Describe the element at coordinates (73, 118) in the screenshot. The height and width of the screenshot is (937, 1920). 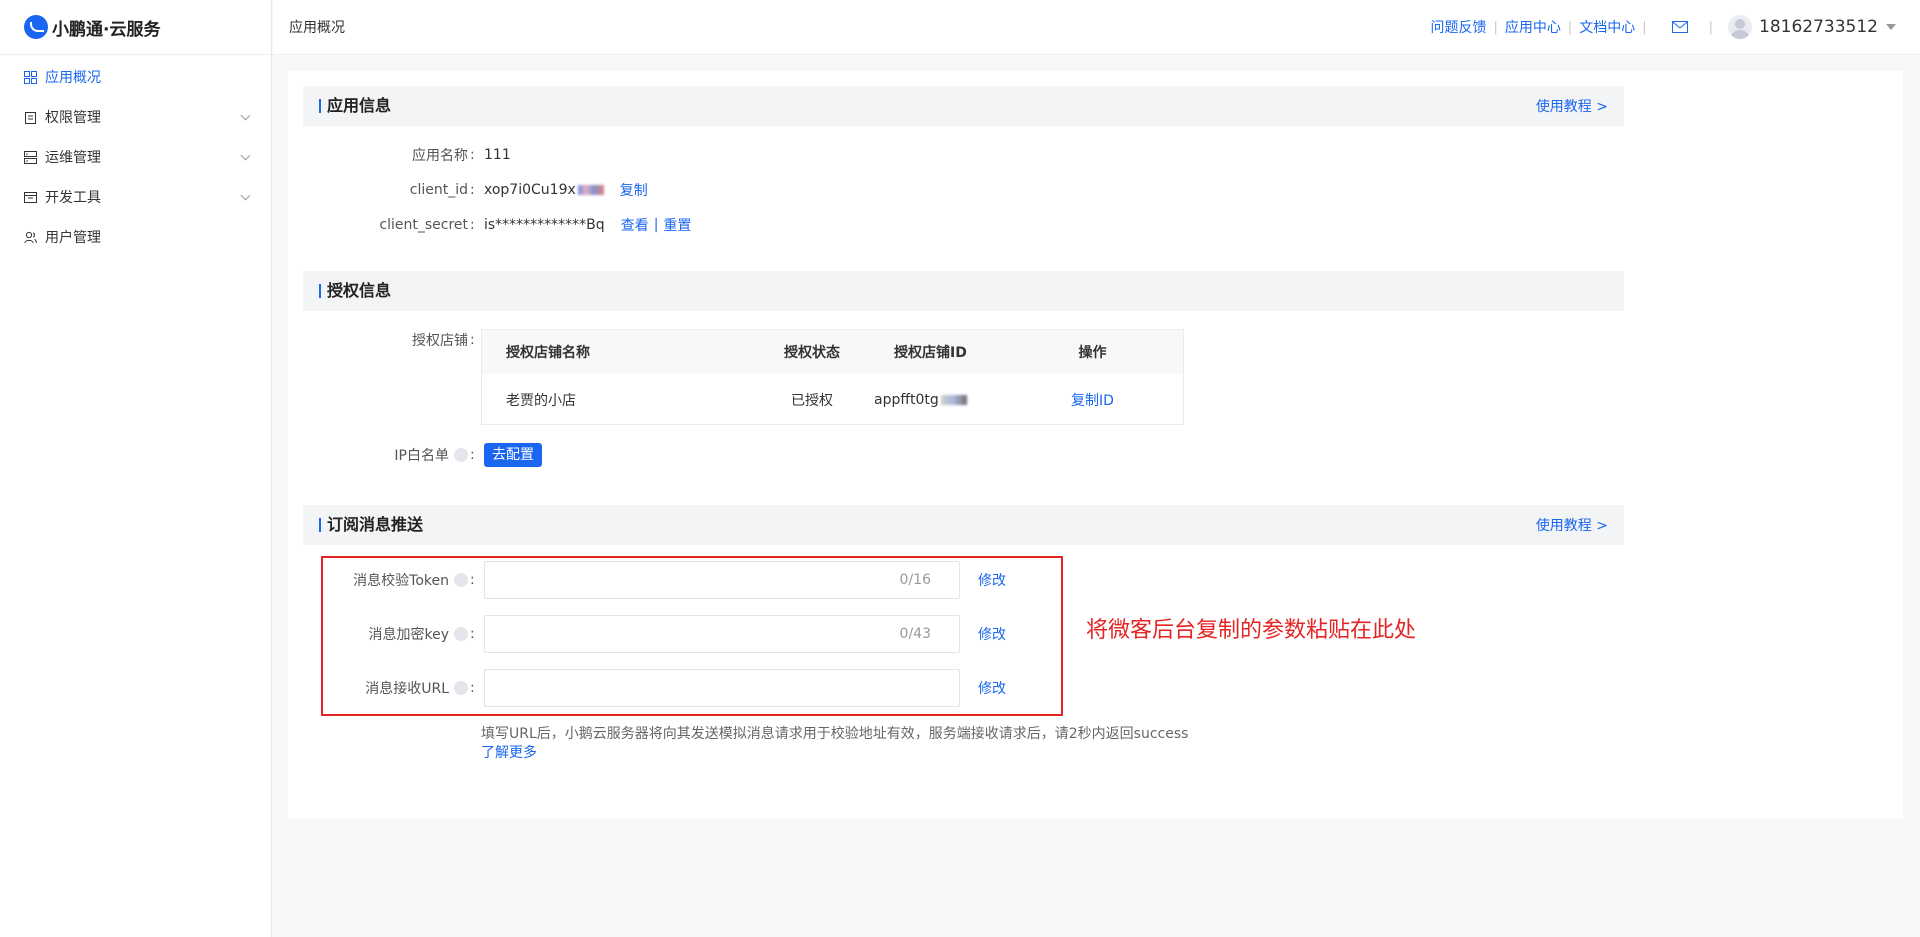
I see `sidebar-item-label: 权限管理` at that location.